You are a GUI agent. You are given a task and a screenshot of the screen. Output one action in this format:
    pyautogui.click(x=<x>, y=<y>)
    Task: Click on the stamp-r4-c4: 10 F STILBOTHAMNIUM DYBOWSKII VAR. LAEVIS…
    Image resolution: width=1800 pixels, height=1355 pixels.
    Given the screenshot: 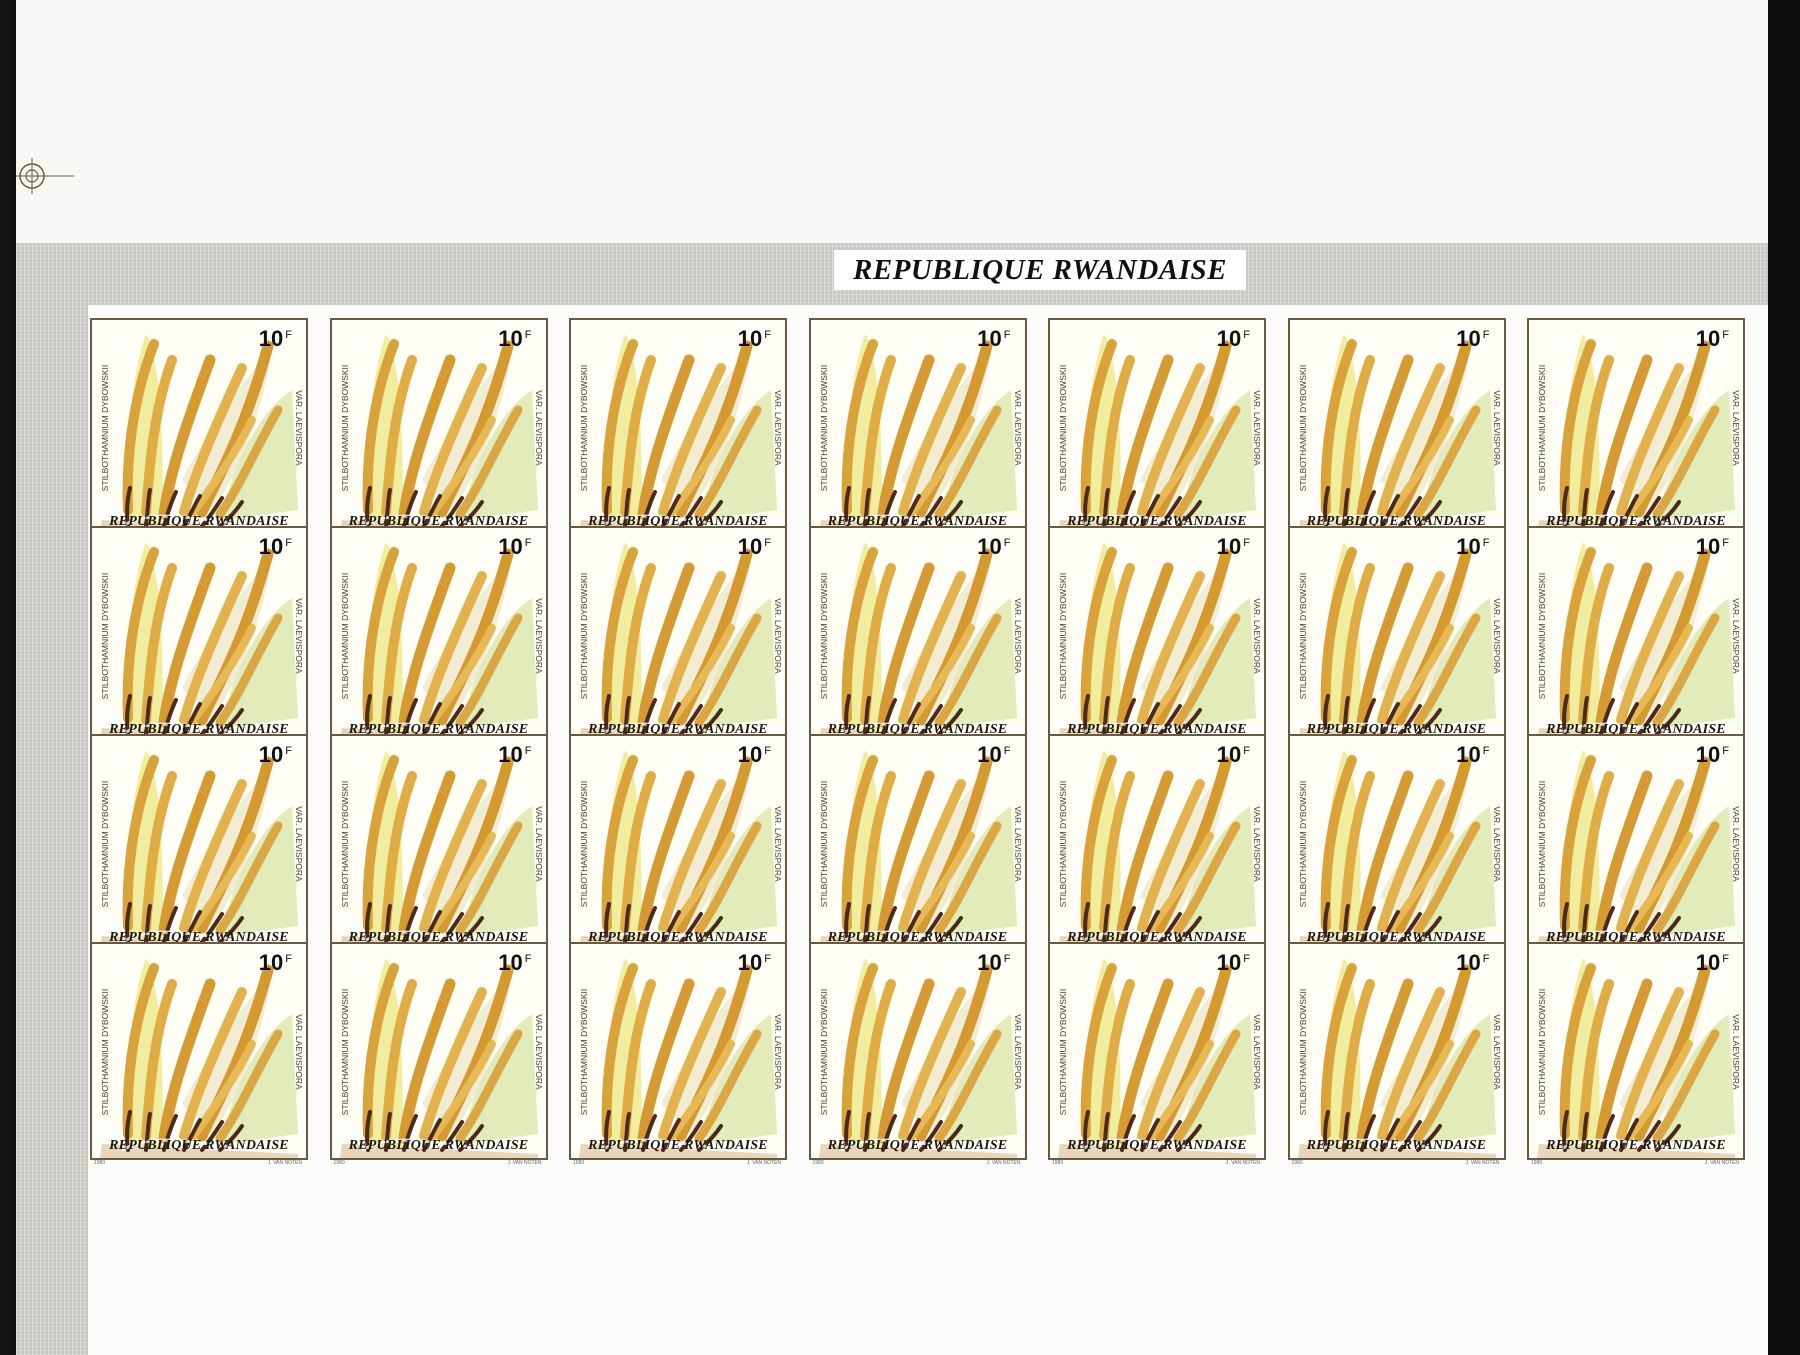 What is the action you would take?
    pyautogui.click(x=917, y=1054)
    